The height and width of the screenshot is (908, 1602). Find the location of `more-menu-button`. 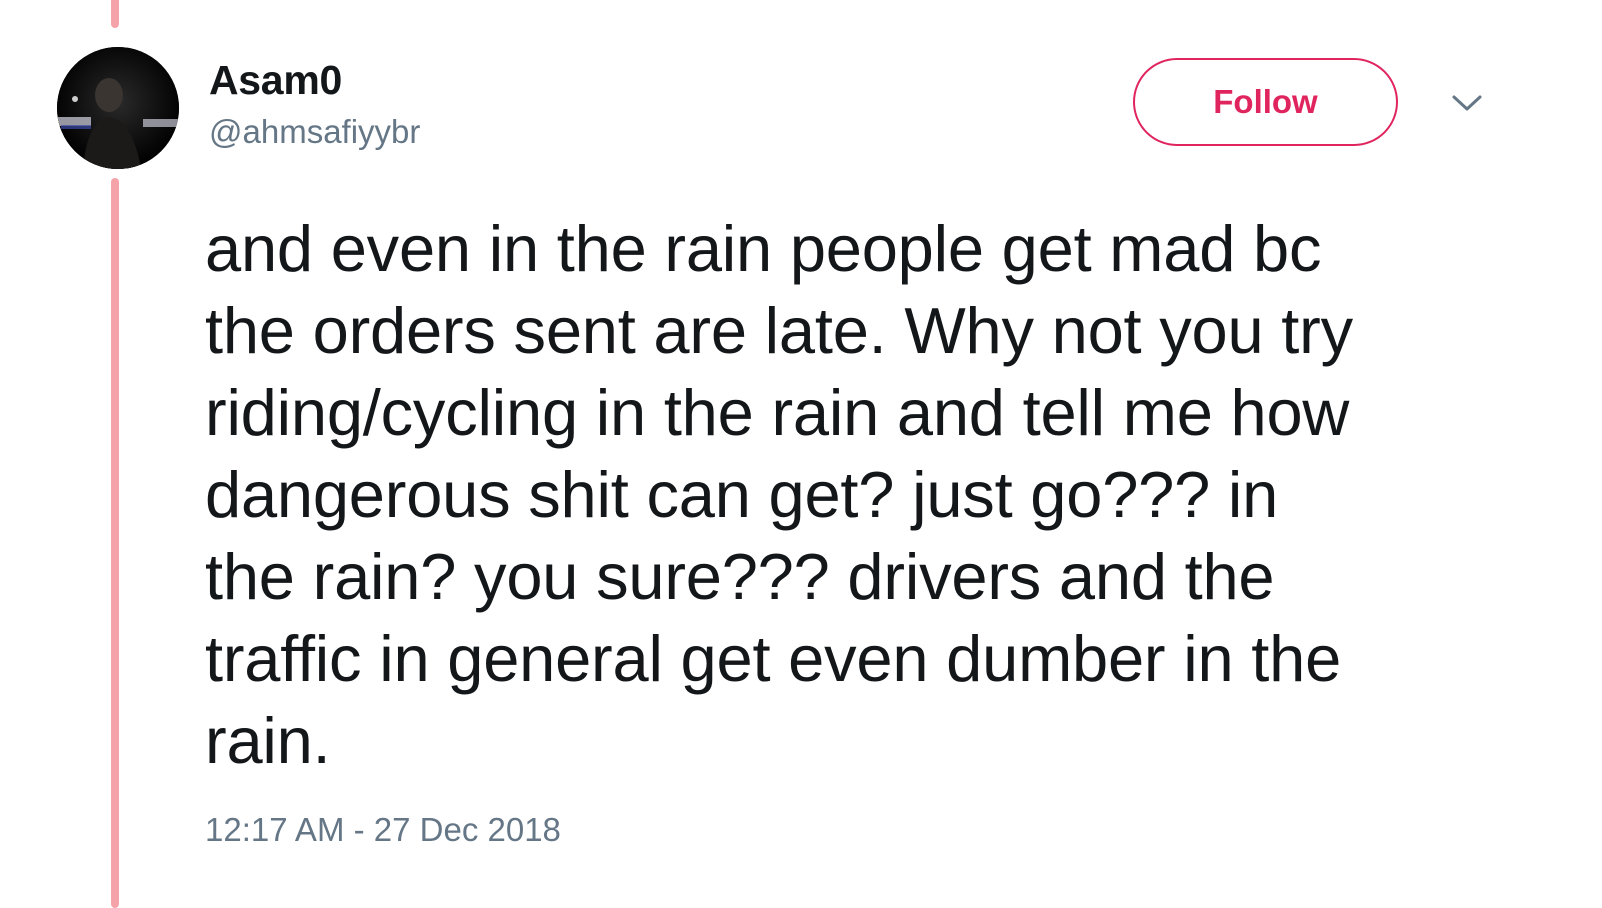

more-menu-button is located at coordinates (1467, 103).